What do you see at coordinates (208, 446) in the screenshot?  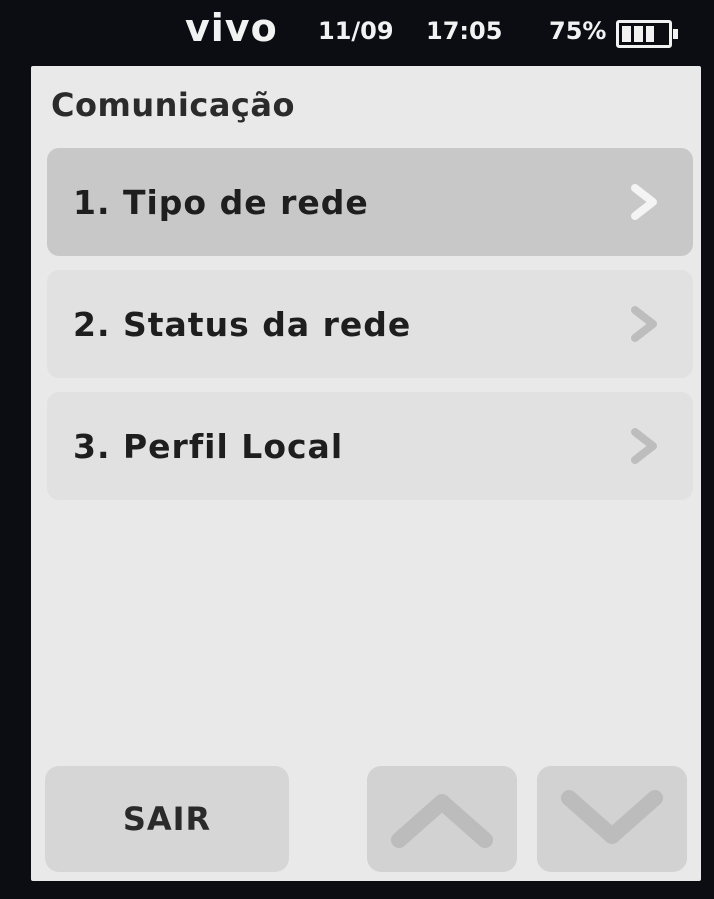 I see `menu-item-label: 3. Perfil Local` at bounding box center [208, 446].